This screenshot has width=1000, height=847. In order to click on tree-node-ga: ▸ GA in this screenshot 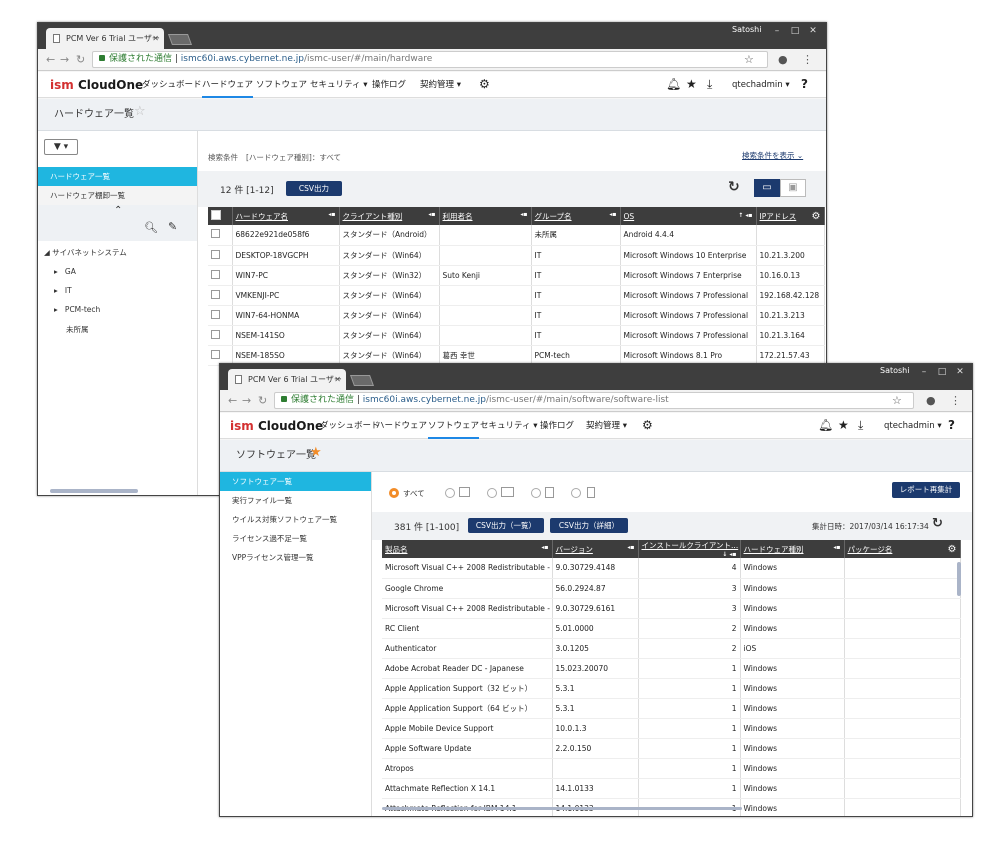, I will do `click(65, 271)`.